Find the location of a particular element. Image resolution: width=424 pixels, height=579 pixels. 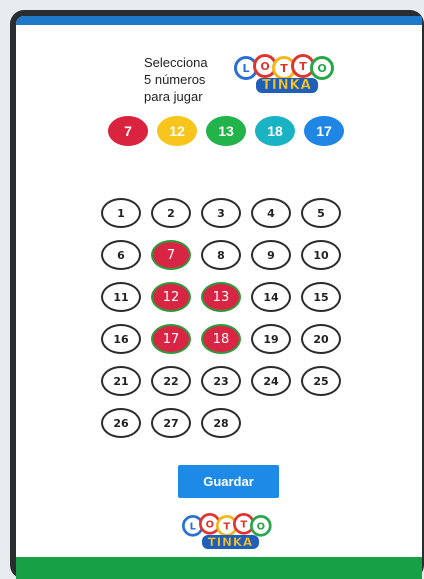

number-cell-25: 25 is located at coordinates (321, 381).